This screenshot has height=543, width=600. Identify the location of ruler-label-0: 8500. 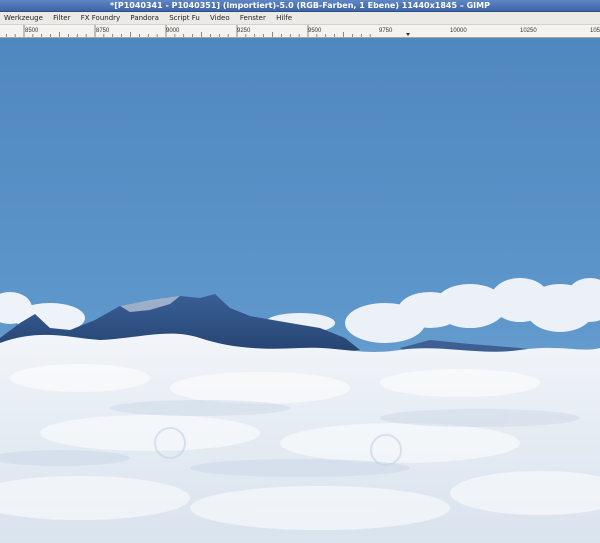
(32, 31).